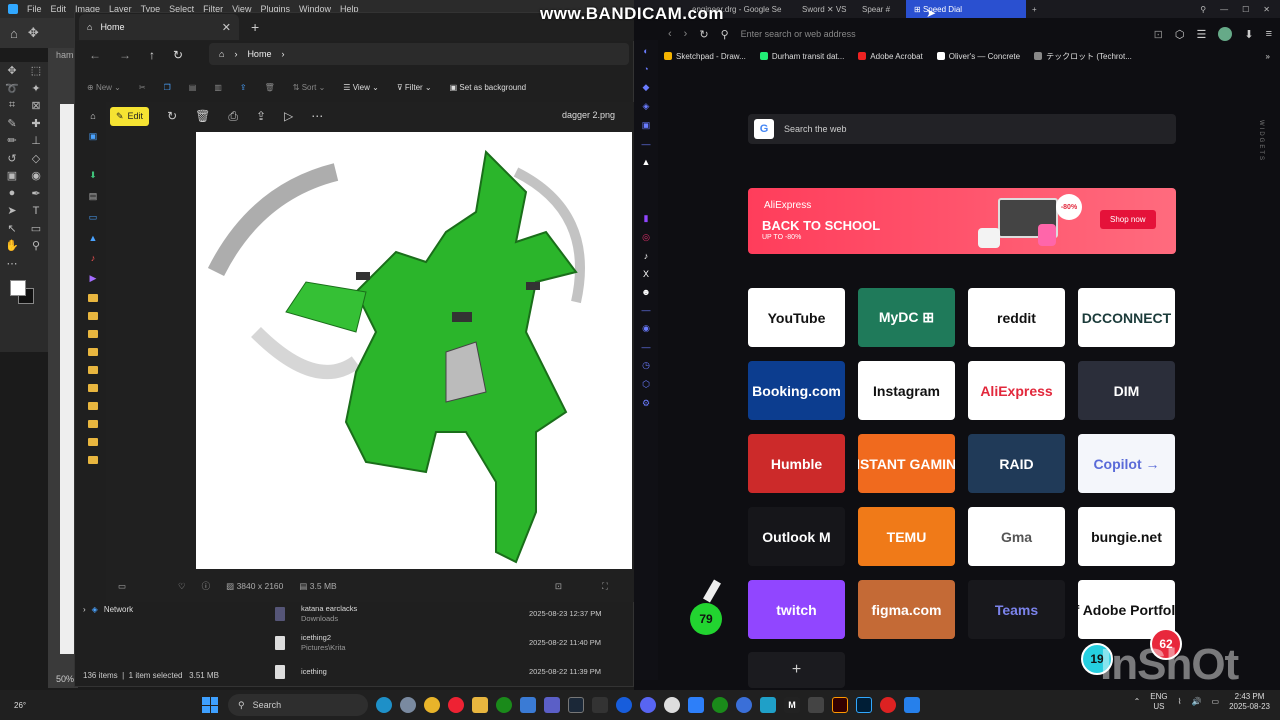  What do you see at coordinates (159, 27) in the screenshot?
I see `explorer-tab-home: ⌂ Home ✕` at bounding box center [159, 27].